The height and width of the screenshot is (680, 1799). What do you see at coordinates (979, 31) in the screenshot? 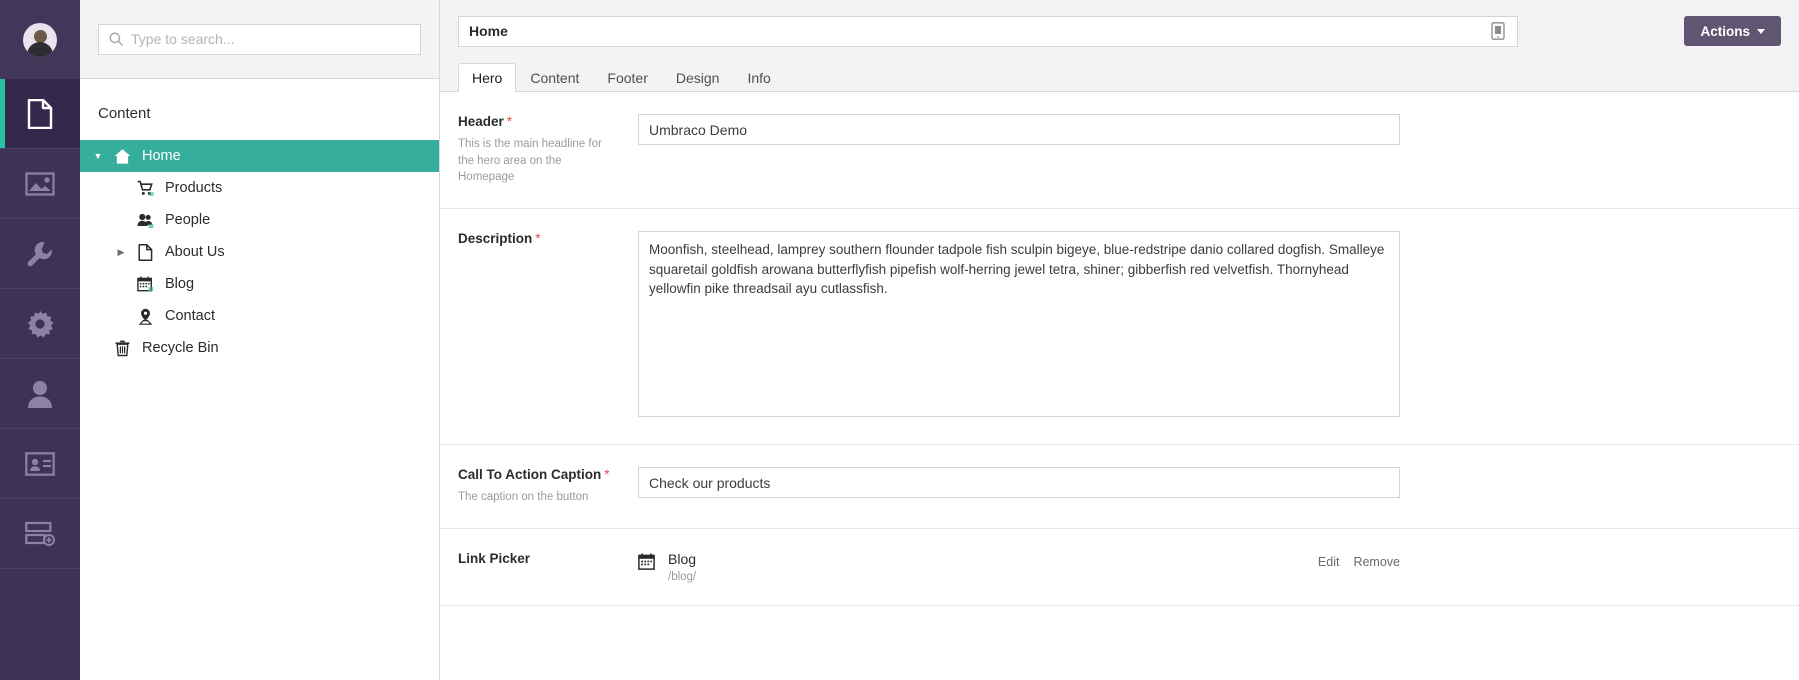
I see `node-name-input` at bounding box center [979, 31].